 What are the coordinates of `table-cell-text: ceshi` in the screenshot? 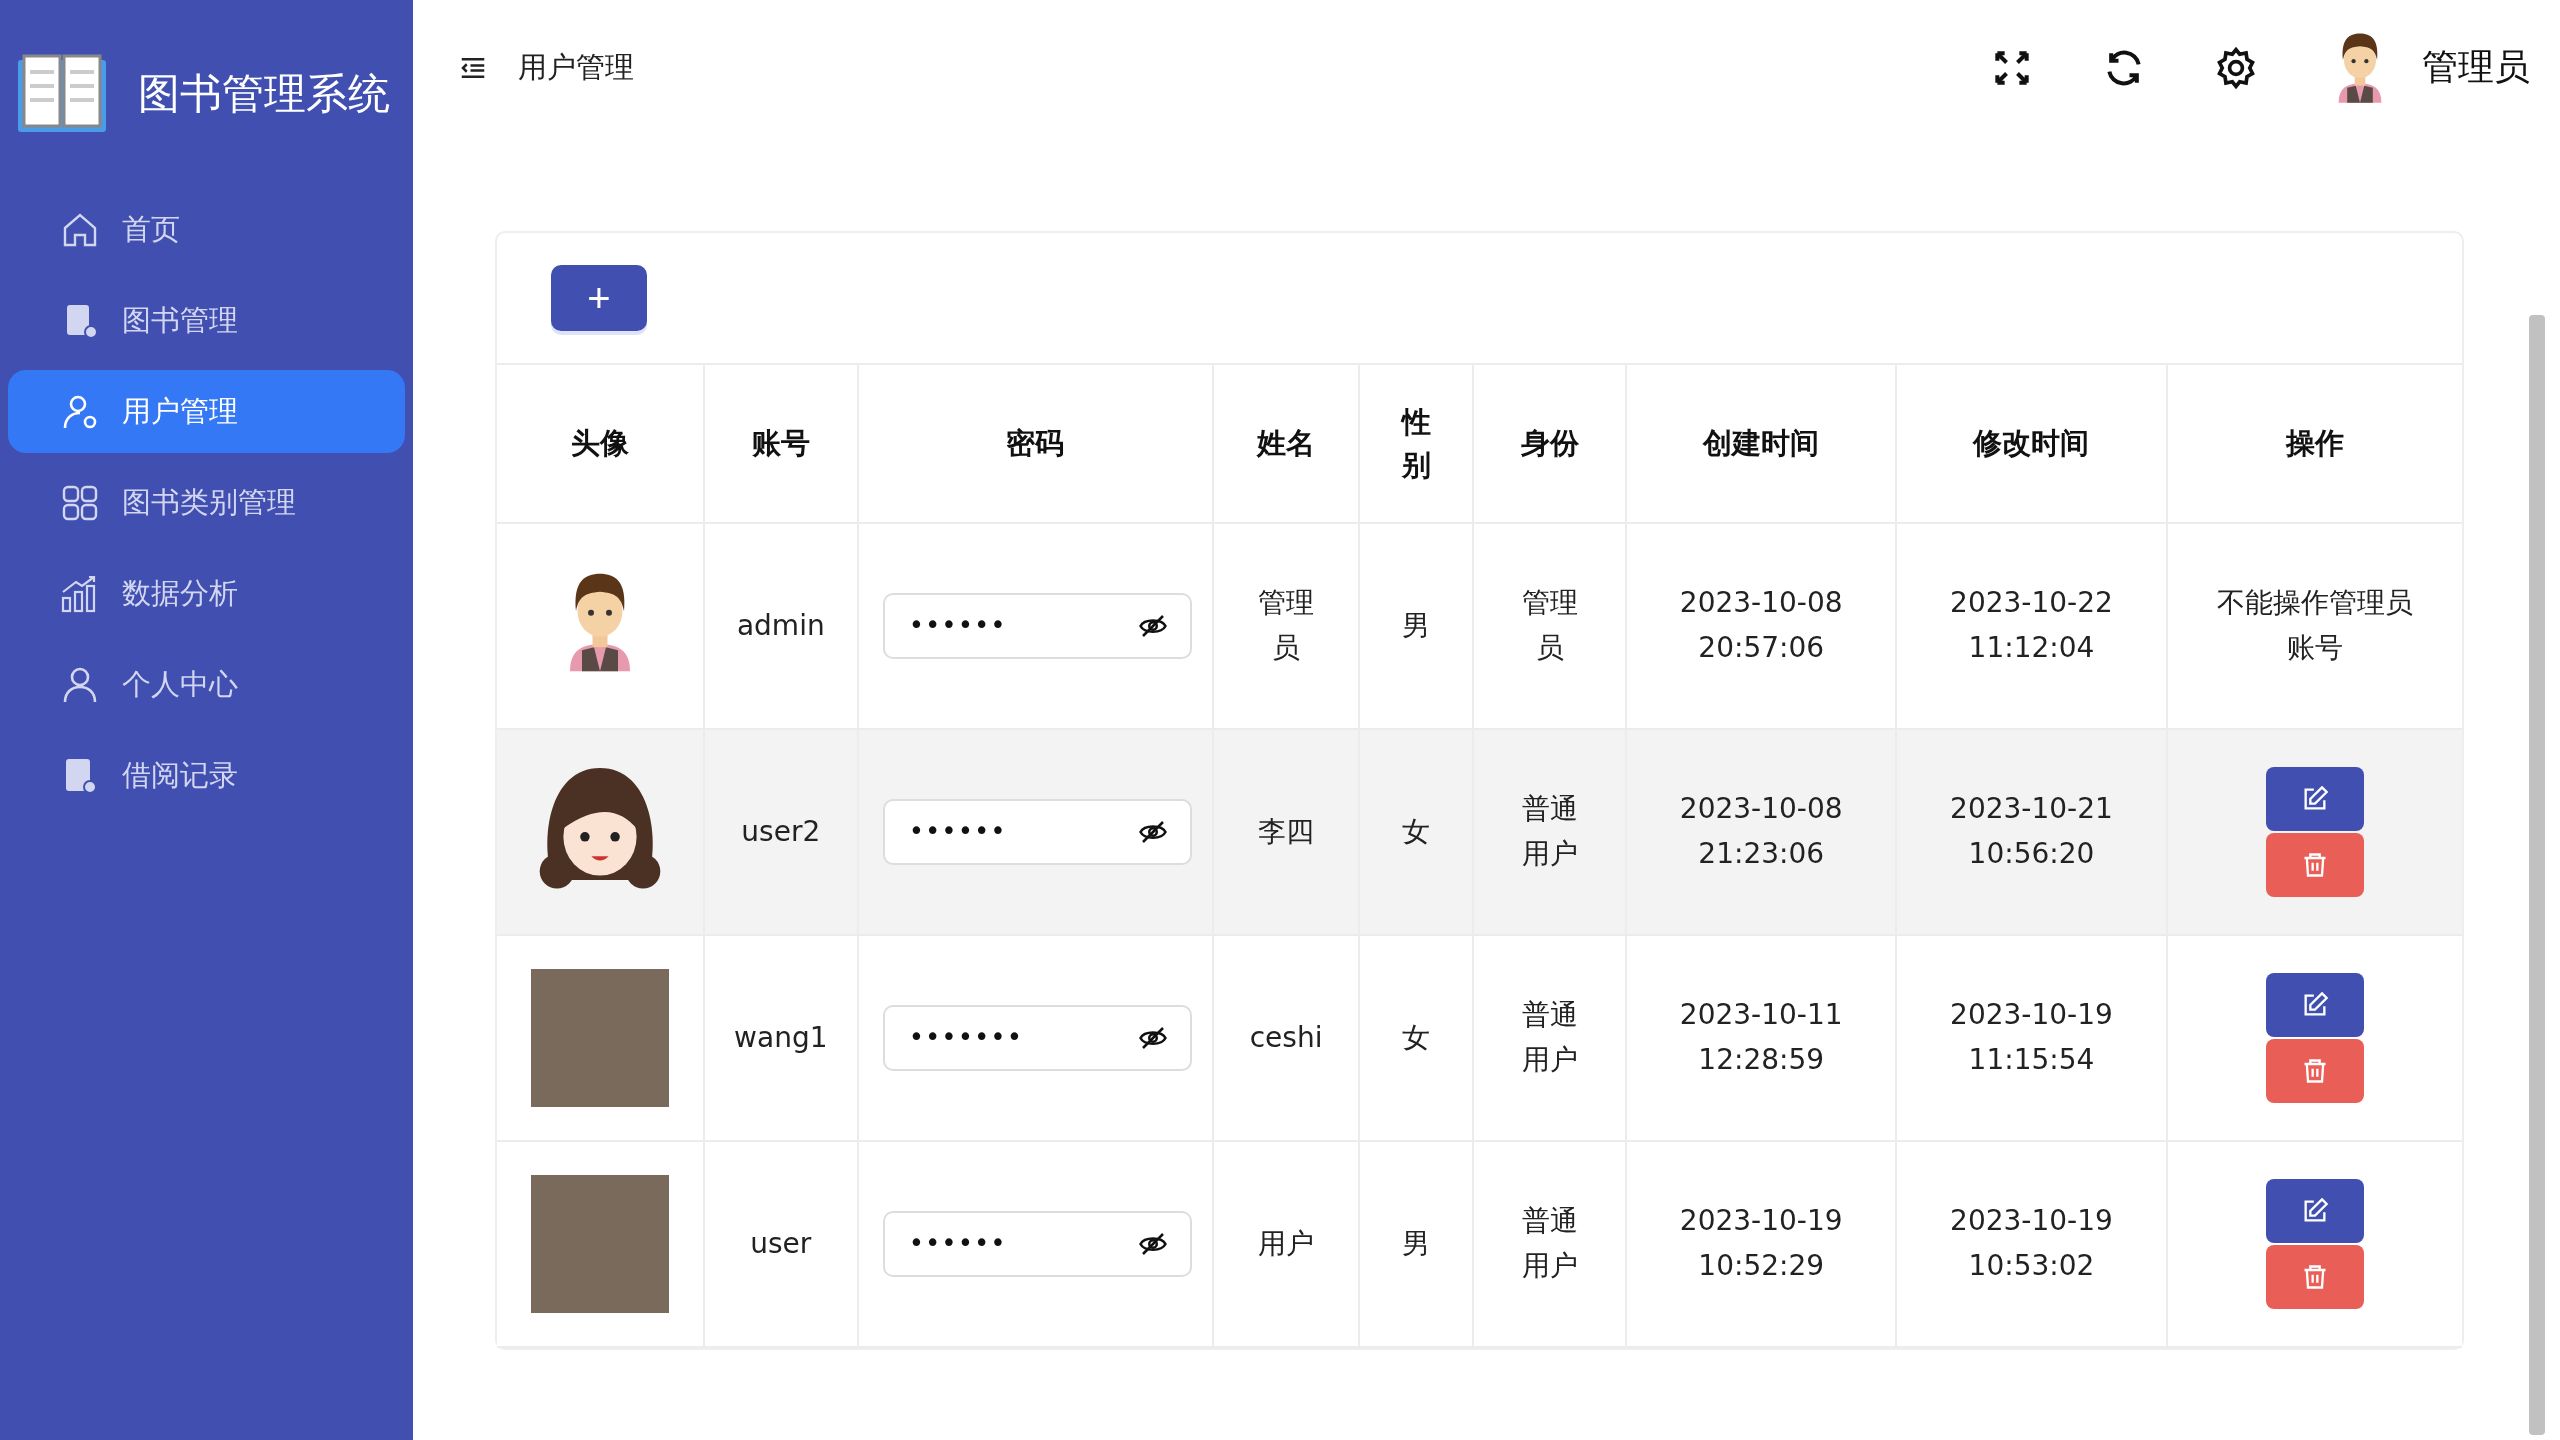 It's located at (1286, 1037).